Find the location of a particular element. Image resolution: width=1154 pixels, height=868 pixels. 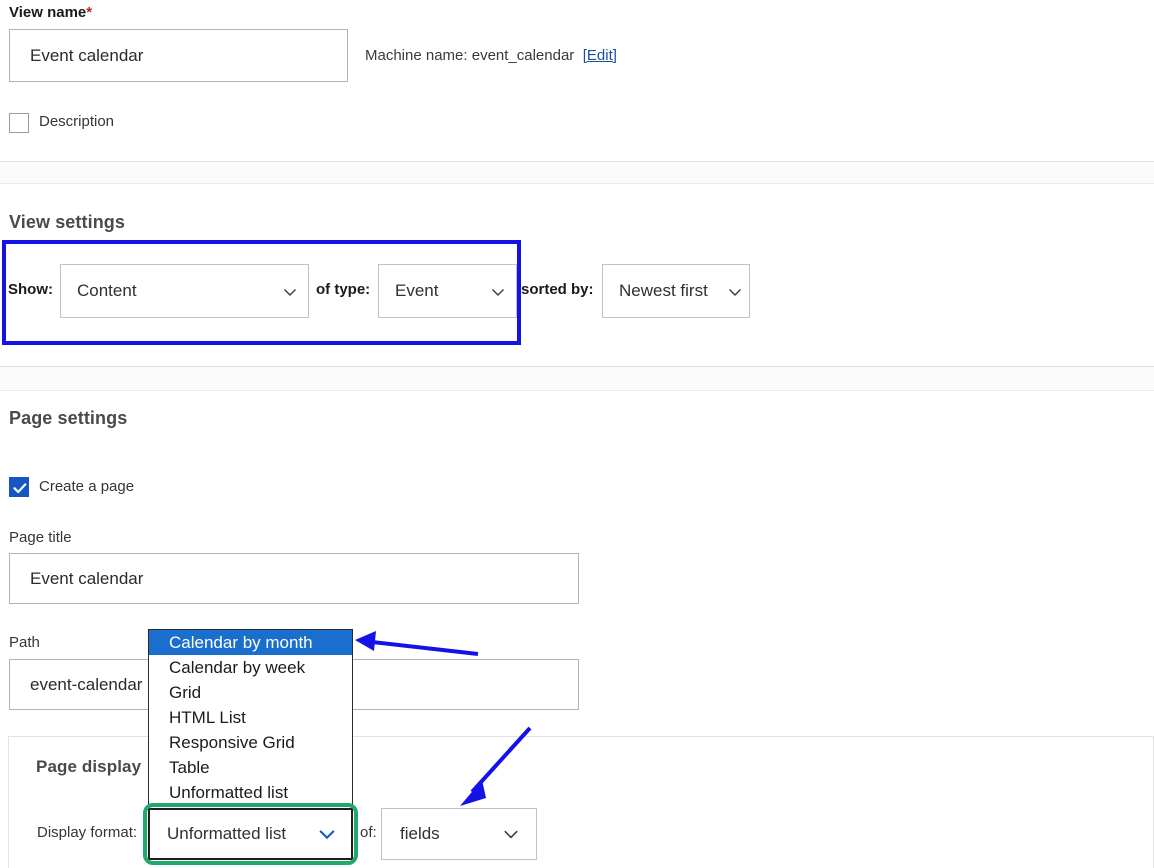

machine-name-row: Machine name: event_calendar [Edit] is located at coordinates (491, 56).